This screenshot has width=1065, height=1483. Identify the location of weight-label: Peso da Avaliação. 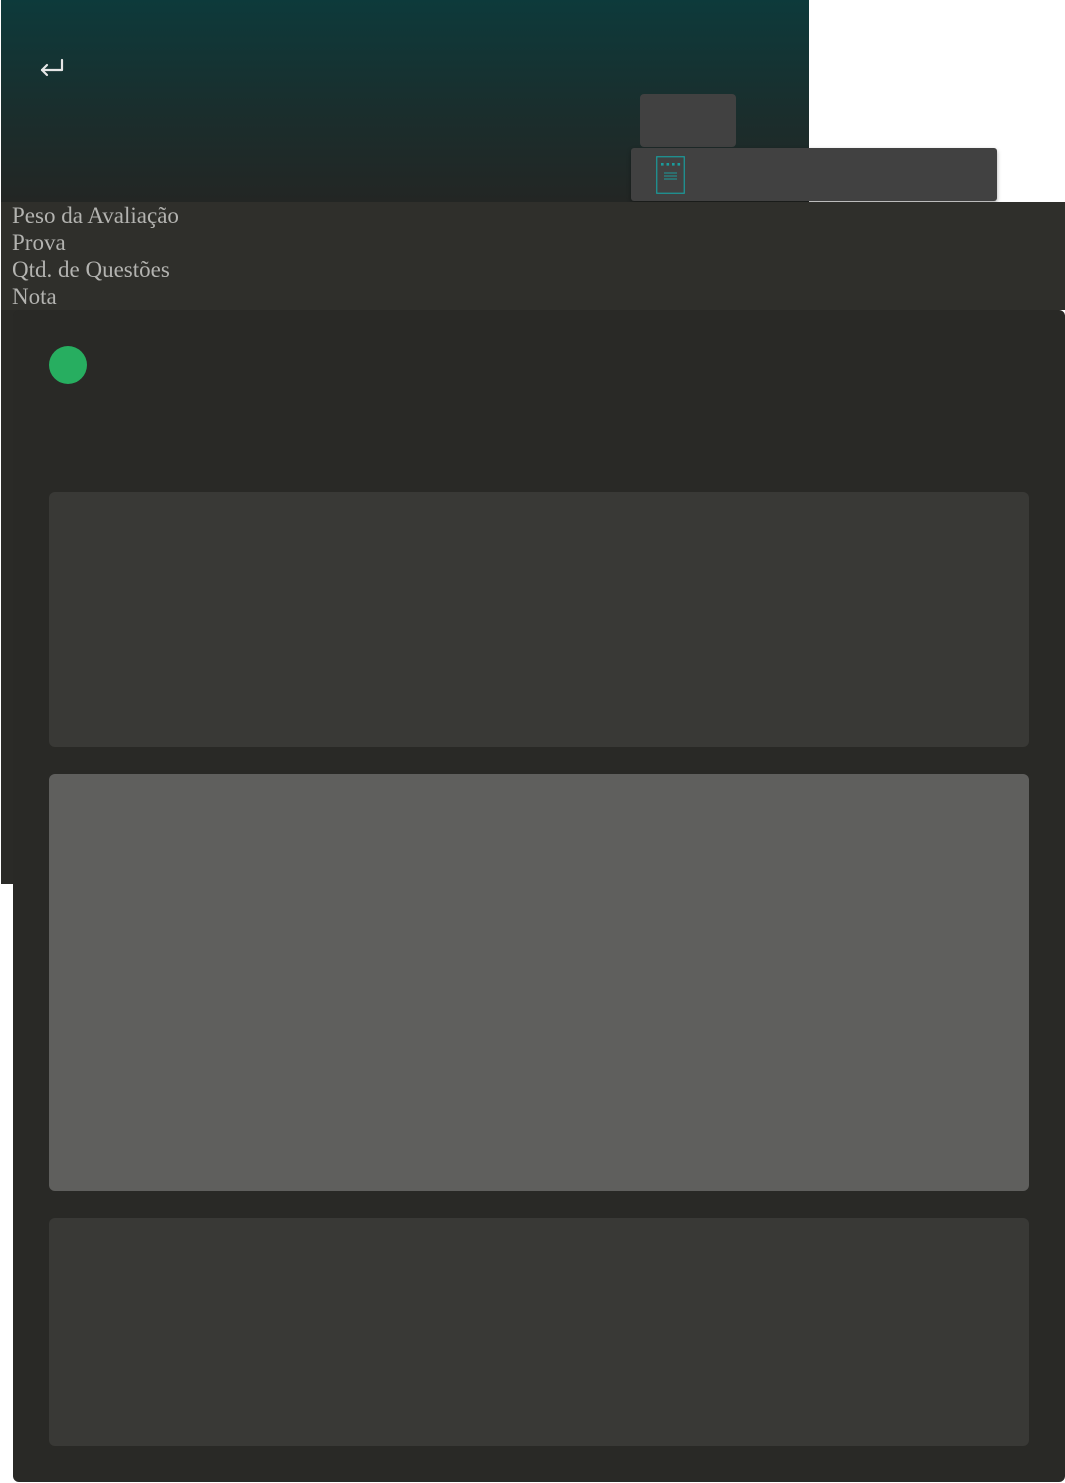
(95, 215).